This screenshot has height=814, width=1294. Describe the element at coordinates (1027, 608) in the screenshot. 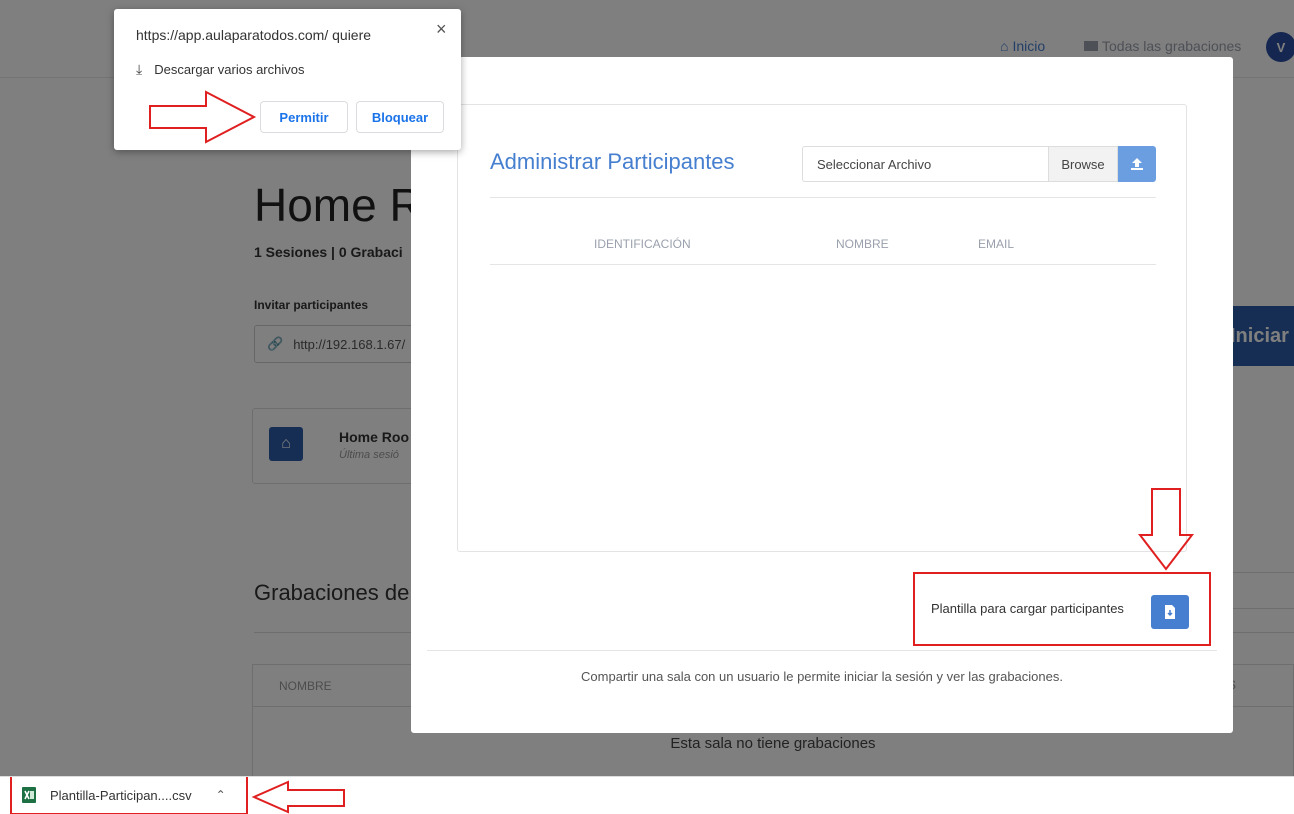

I see `template-label: Plantilla para cargar participantes` at that location.